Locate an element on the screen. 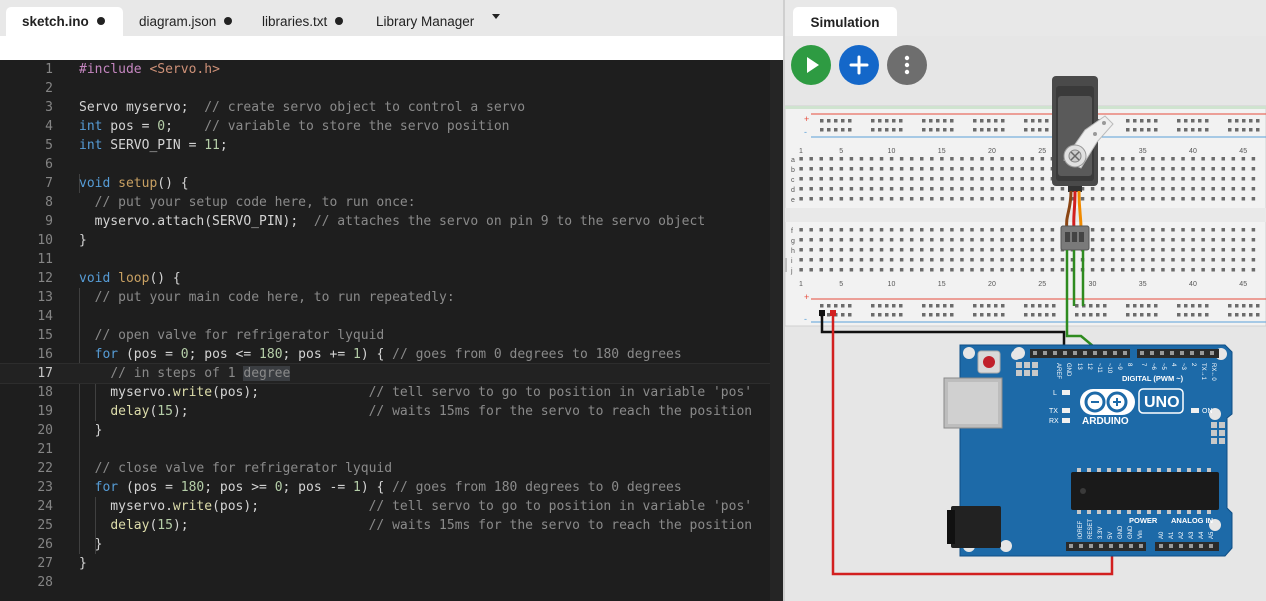 The height and width of the screenshot is (601, 1266). digital-label: DIGITAL (PWM ~) is located at coordinates (1153, 378).